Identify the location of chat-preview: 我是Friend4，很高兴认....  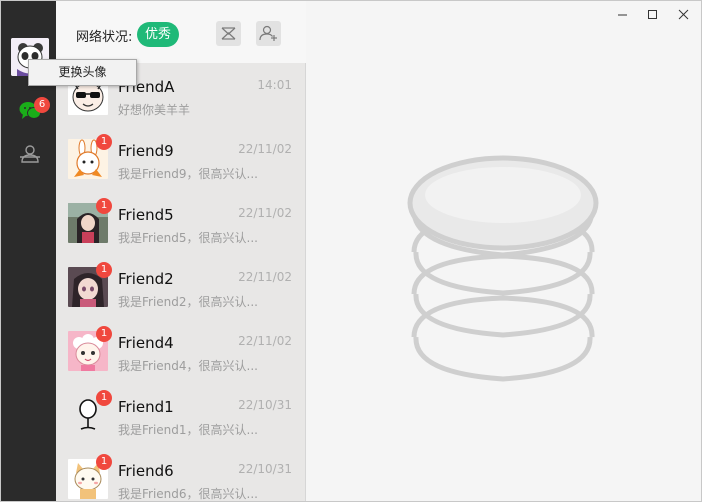
(188, 366).